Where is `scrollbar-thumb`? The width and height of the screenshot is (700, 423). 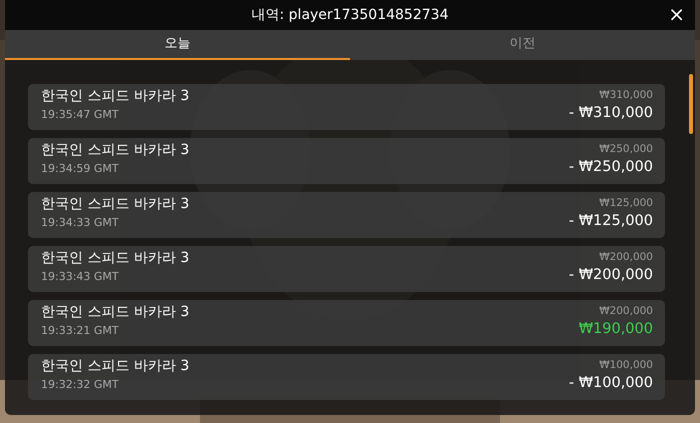 scrollbar-thumb is located at coordinates (691, 104).